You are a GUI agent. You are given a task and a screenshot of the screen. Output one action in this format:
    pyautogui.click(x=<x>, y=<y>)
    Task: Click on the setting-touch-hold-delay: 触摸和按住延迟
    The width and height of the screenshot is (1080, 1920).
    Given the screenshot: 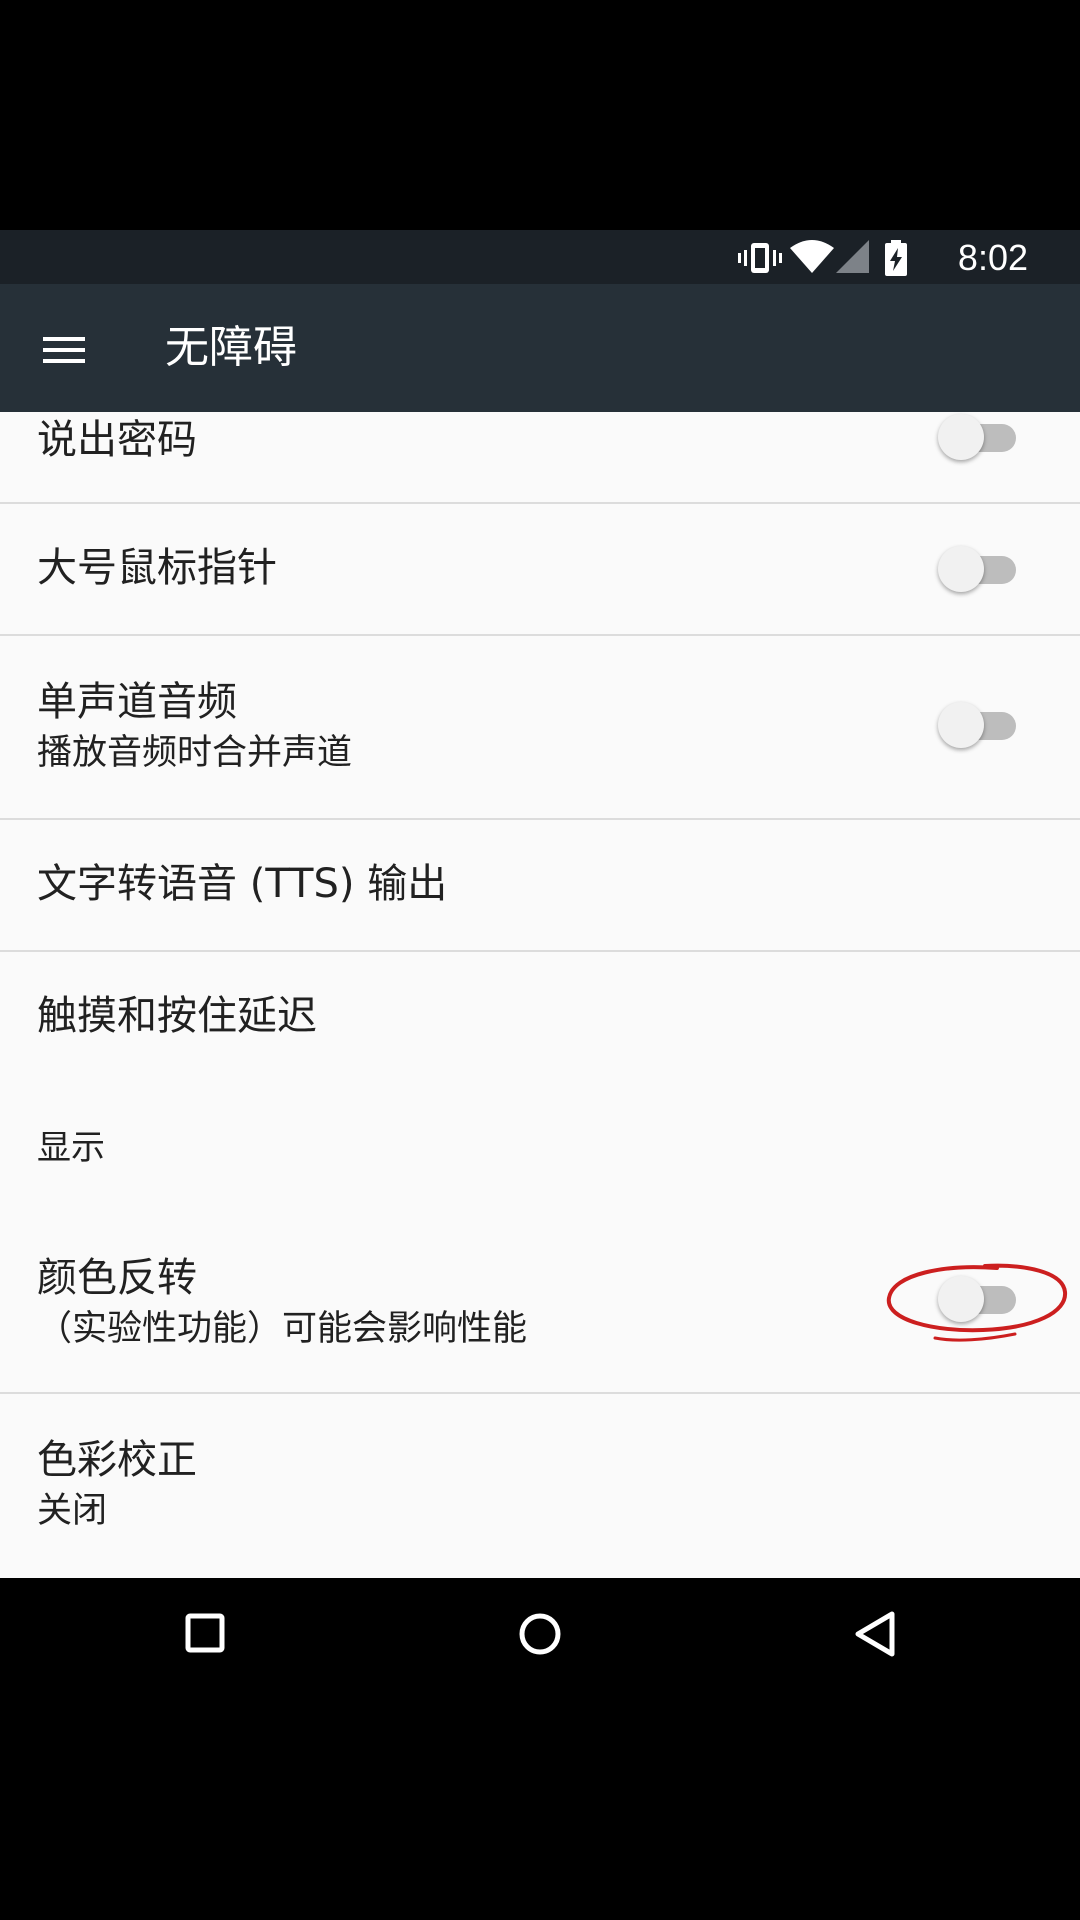 What is the action you would take?
    pyautogui.click(x=540, y=1017)
    